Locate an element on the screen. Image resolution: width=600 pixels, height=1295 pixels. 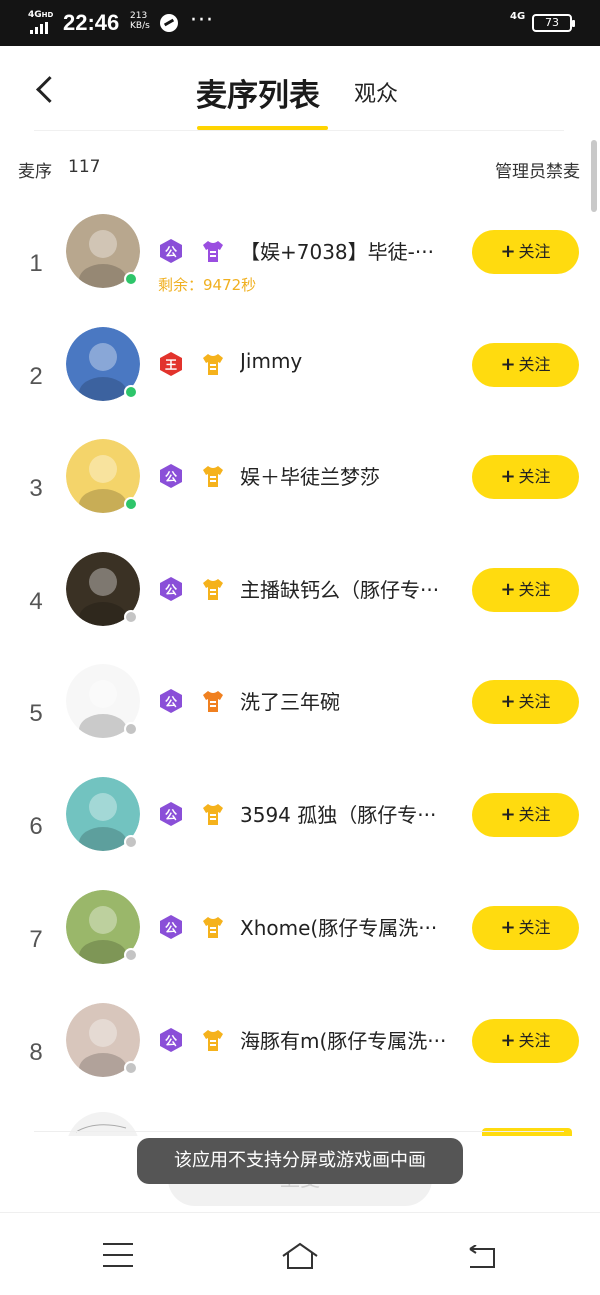
list-item: 7 公 Xhome(豚仔专属洗··· + 关注 is located at coordinates (300, 946).